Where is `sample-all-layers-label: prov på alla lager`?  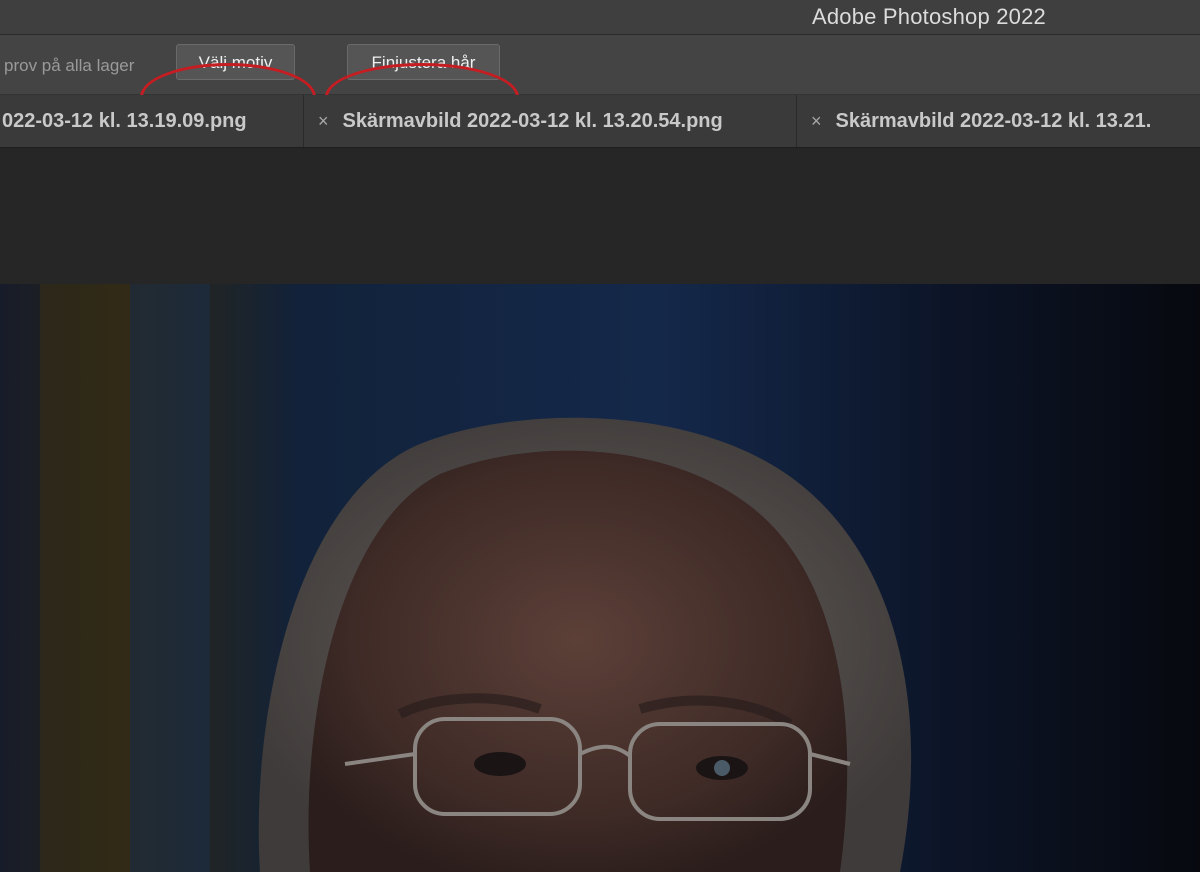
sample-all-layers-label: prov på alla lager is located at coordinates (69, 66).